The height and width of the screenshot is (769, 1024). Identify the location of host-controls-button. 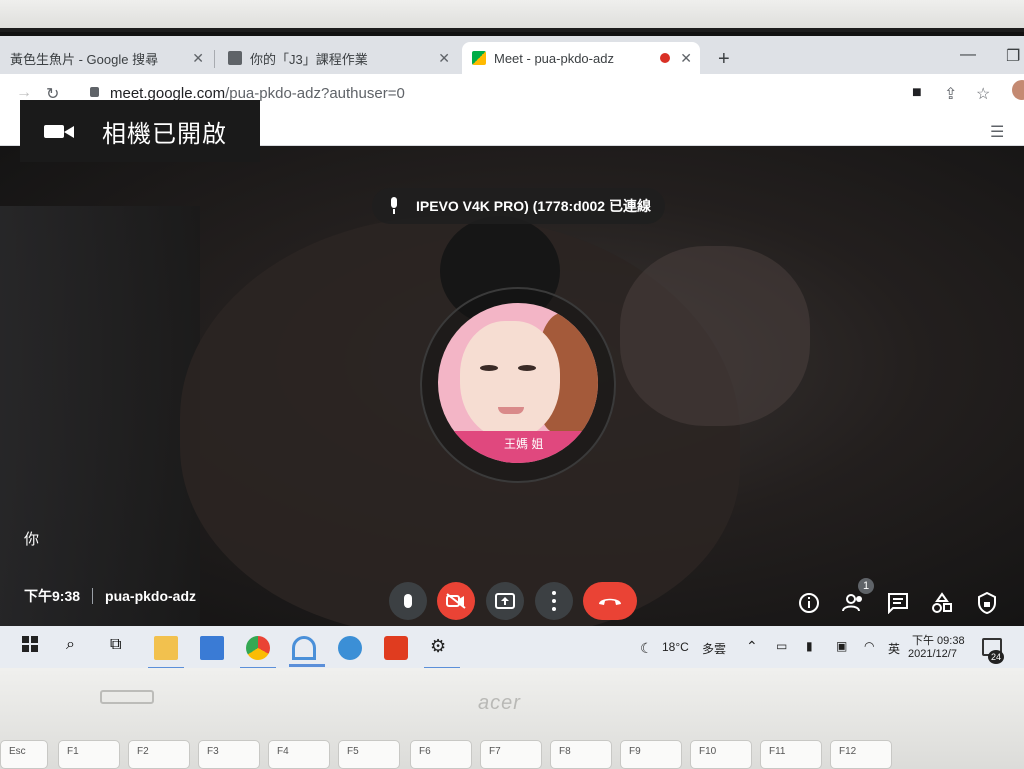
(987, 603).